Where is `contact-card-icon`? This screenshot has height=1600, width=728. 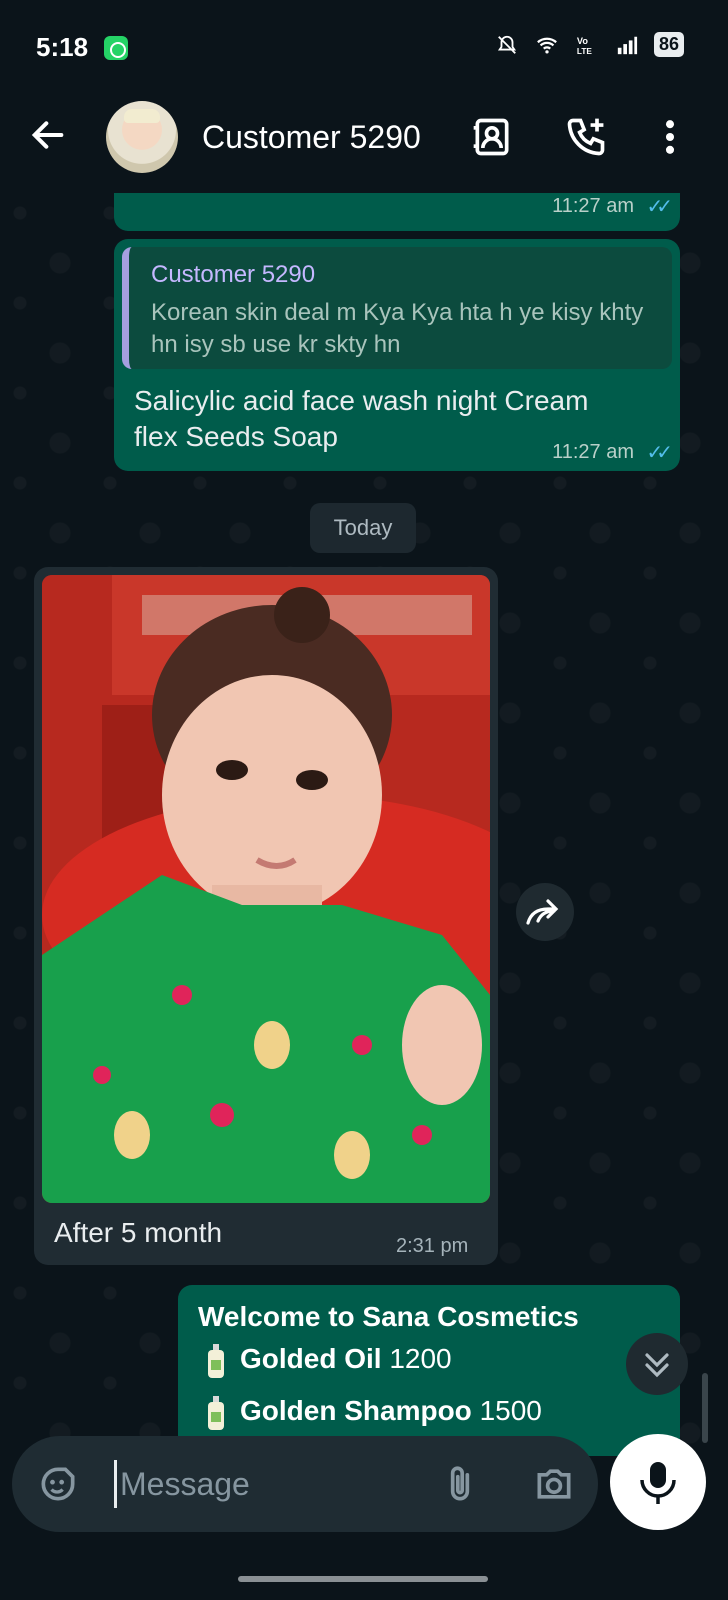 contact-card-icon is located at coordinates (492, 137).